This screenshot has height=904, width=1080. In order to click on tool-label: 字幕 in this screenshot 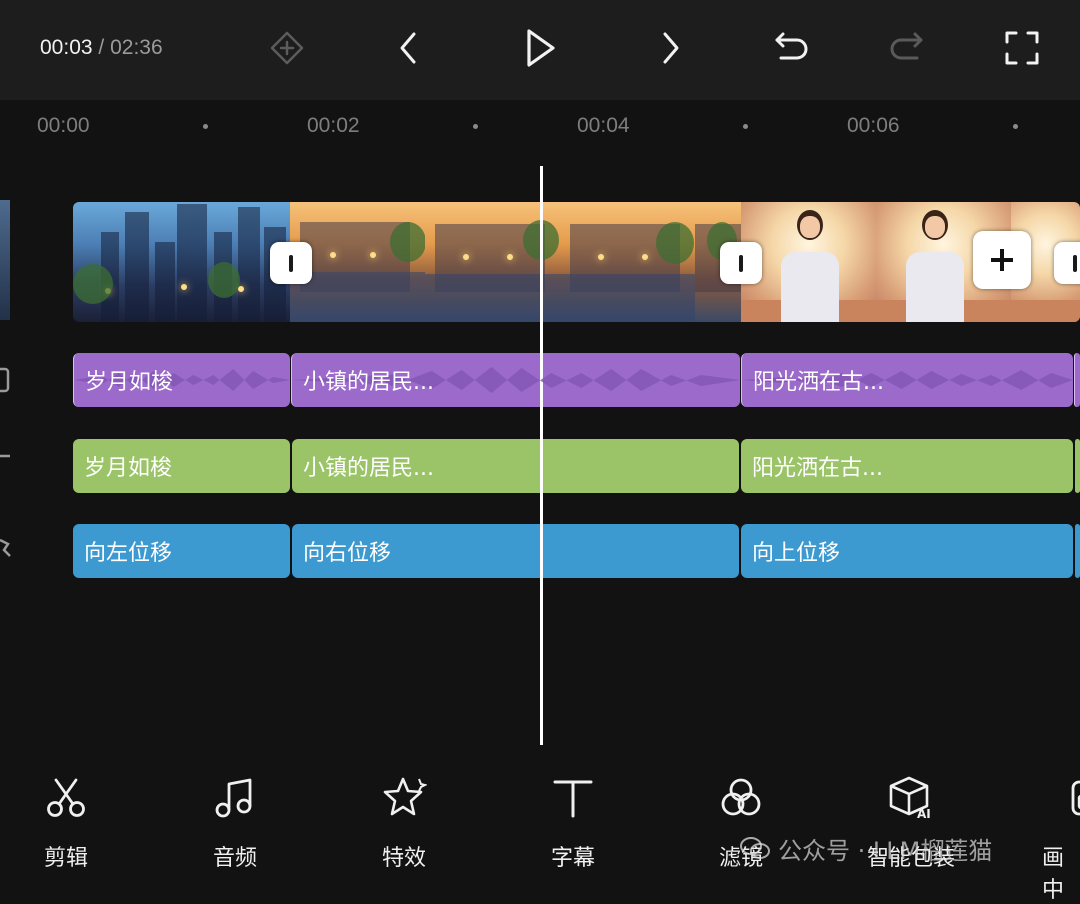, I will do `click(572, 858)`.